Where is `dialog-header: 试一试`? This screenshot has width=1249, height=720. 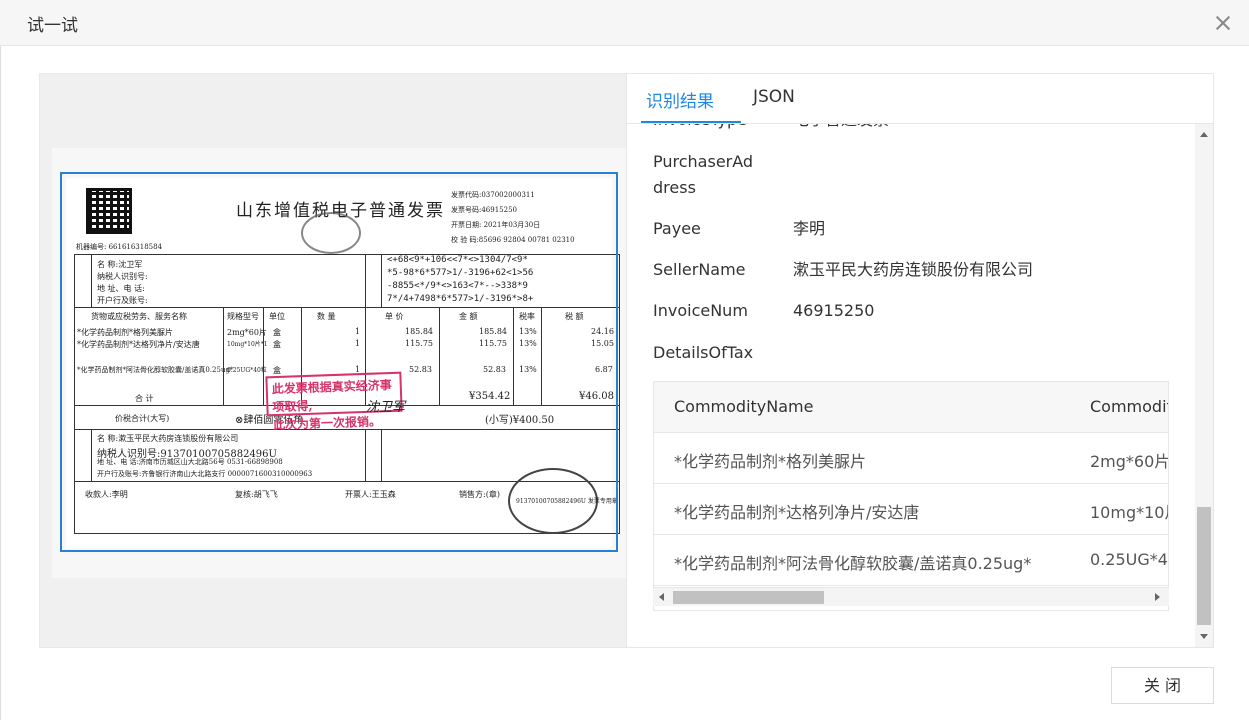 dialog-header: 试一试 is located at coordinates (624, 23).